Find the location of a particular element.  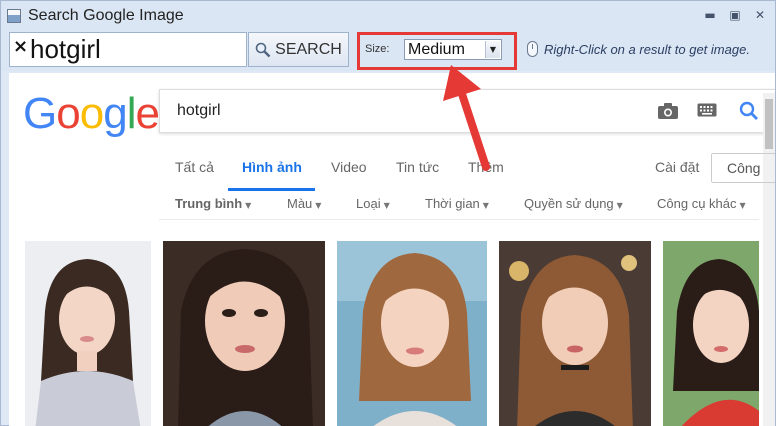

search-icon is located at coordinates (749, 111).